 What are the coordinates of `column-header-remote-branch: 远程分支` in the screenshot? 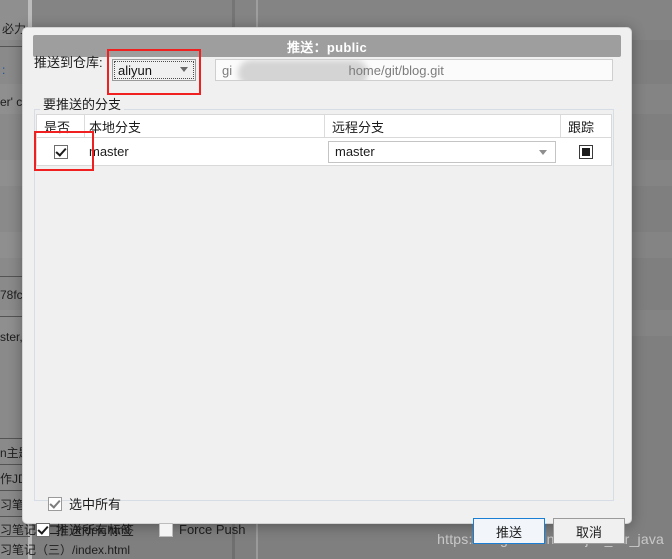 It's located at (443, 126).